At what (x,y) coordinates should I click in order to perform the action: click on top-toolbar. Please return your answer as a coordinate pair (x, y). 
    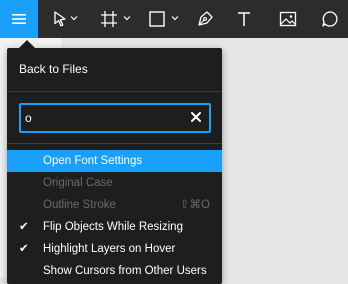
    Looking at the image, I should click on (174, 19).